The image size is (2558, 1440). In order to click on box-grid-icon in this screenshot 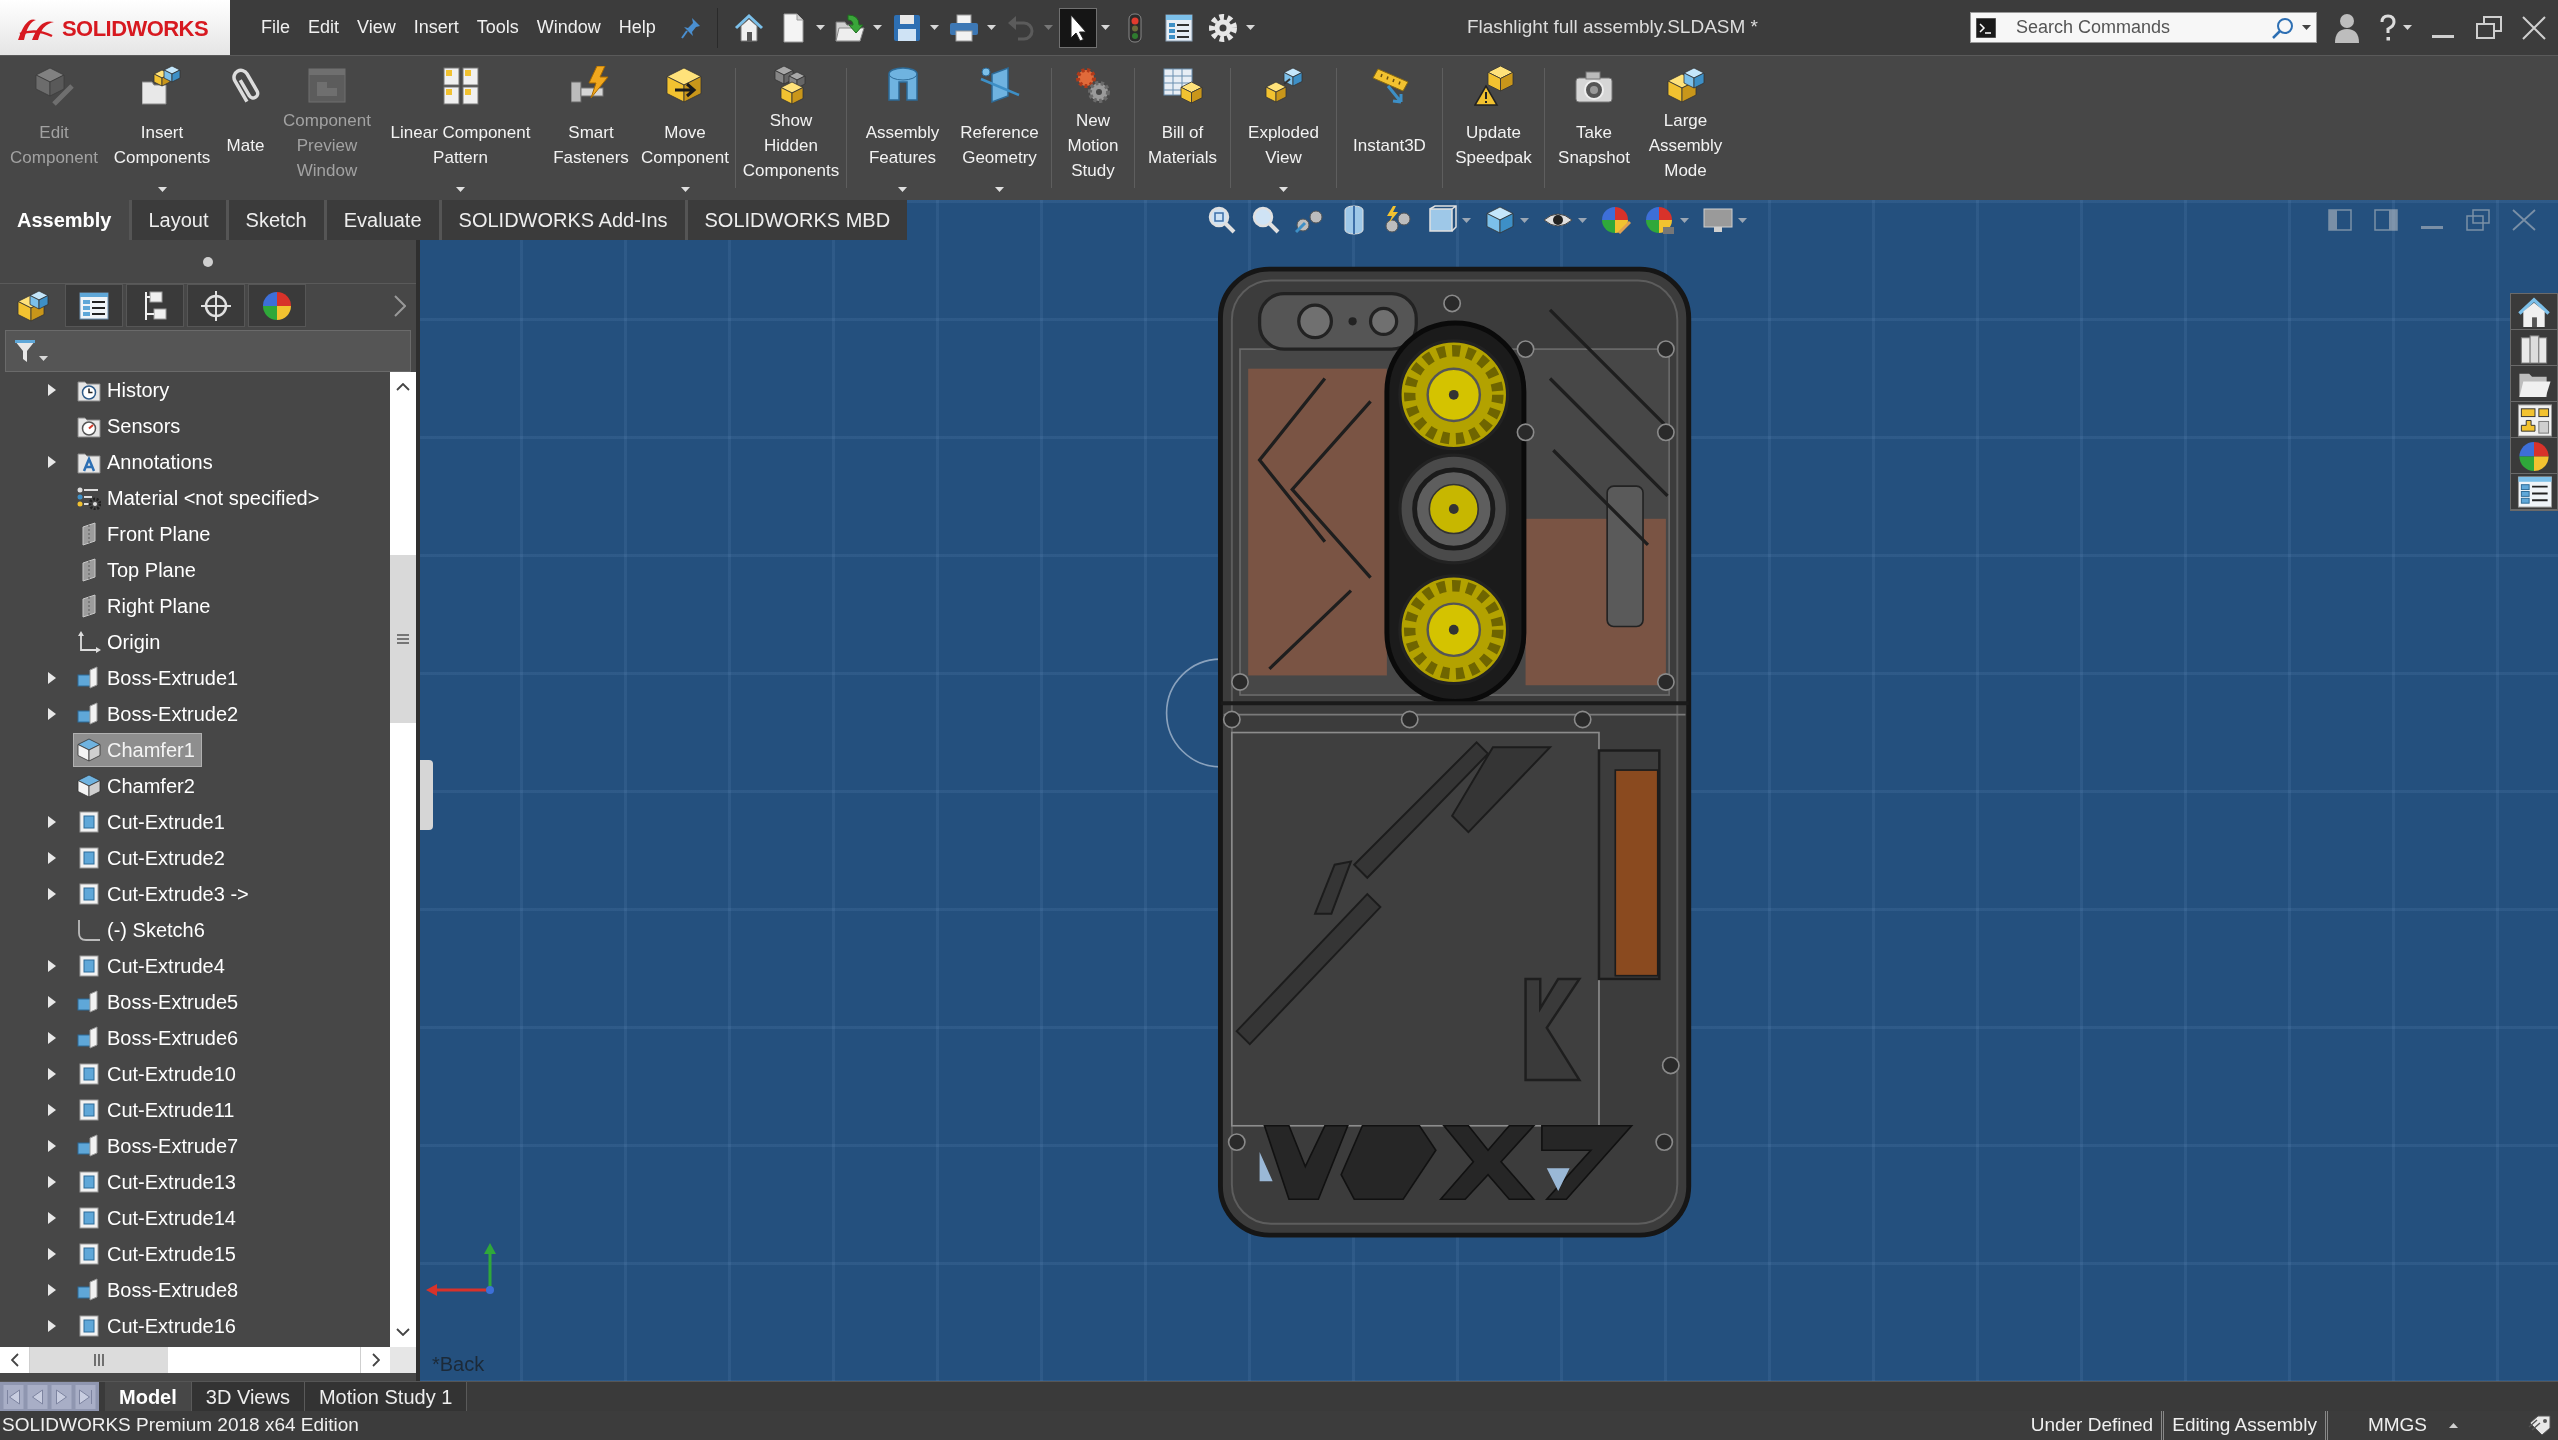, I will do `click(460, 86)`.